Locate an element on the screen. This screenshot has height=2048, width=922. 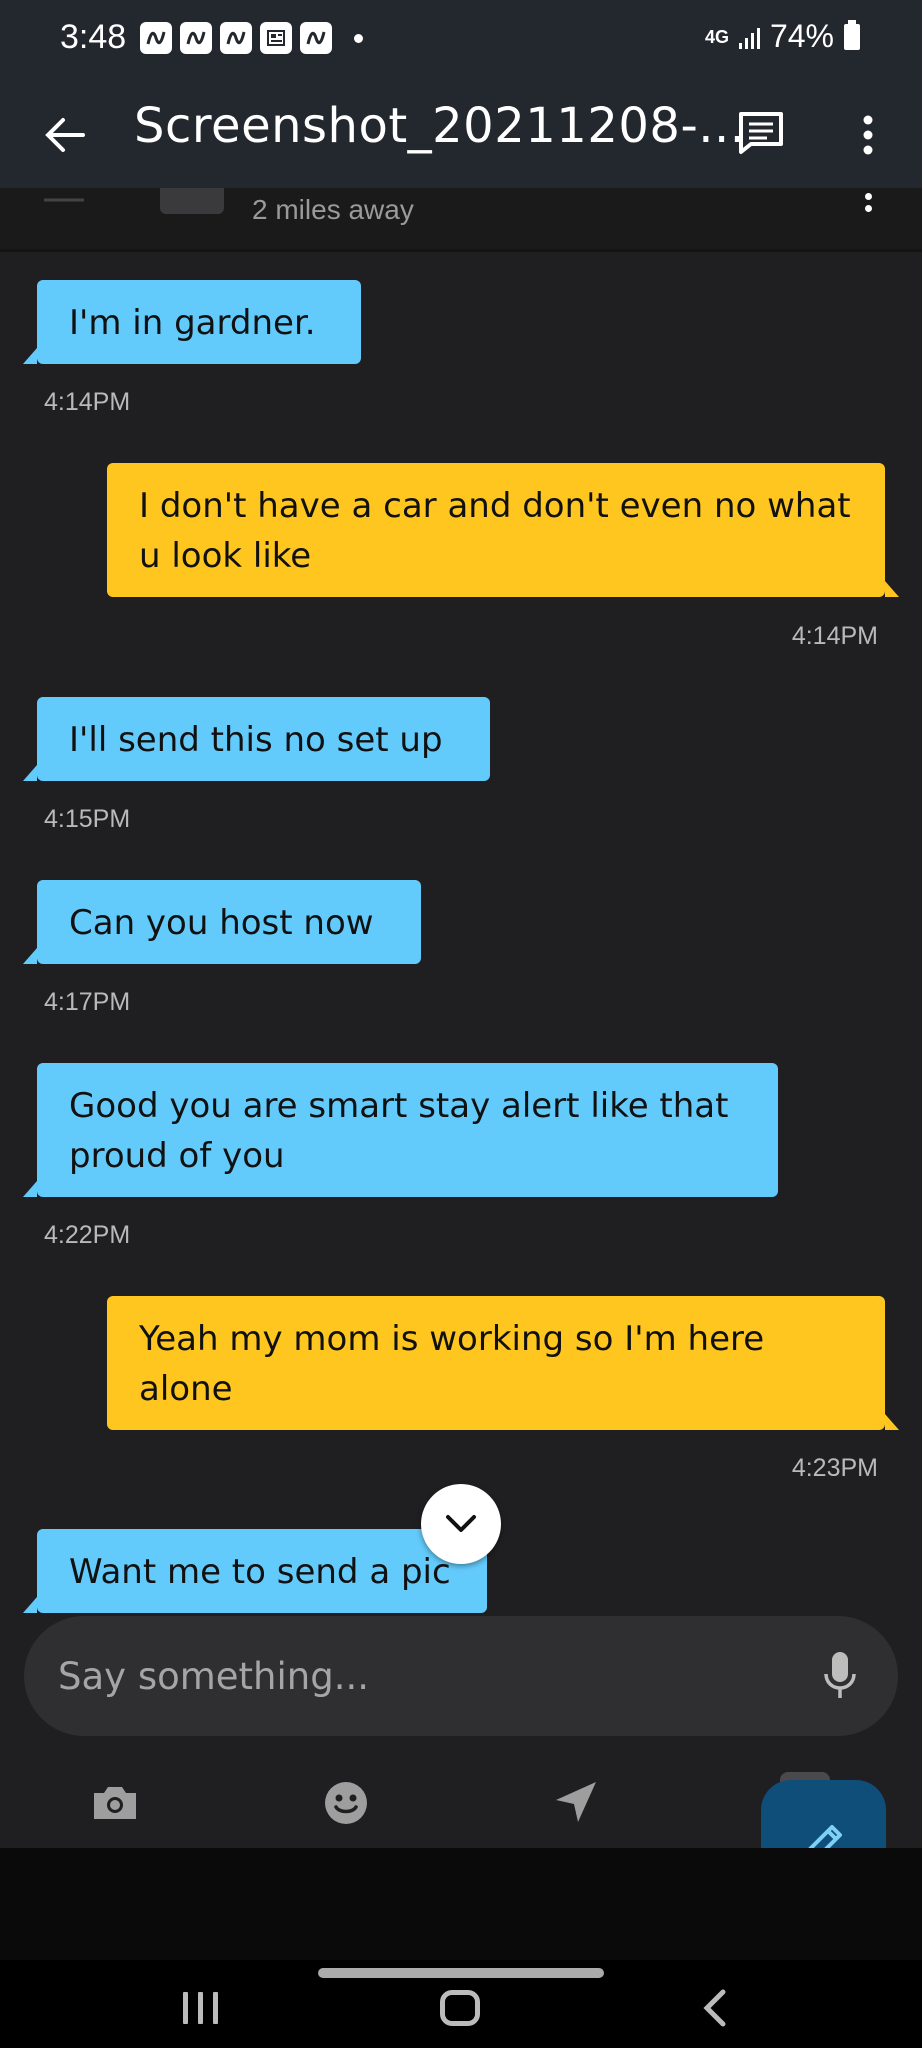
scroll-to-bottom-button is located at coordinates (461, 1524).